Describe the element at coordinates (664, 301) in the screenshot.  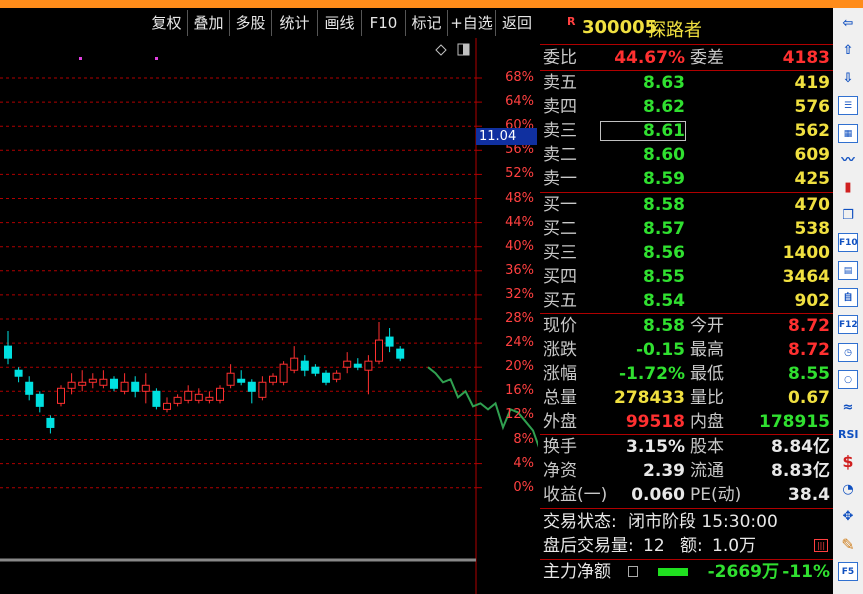
I see `bid-price: 8.54` at that location.